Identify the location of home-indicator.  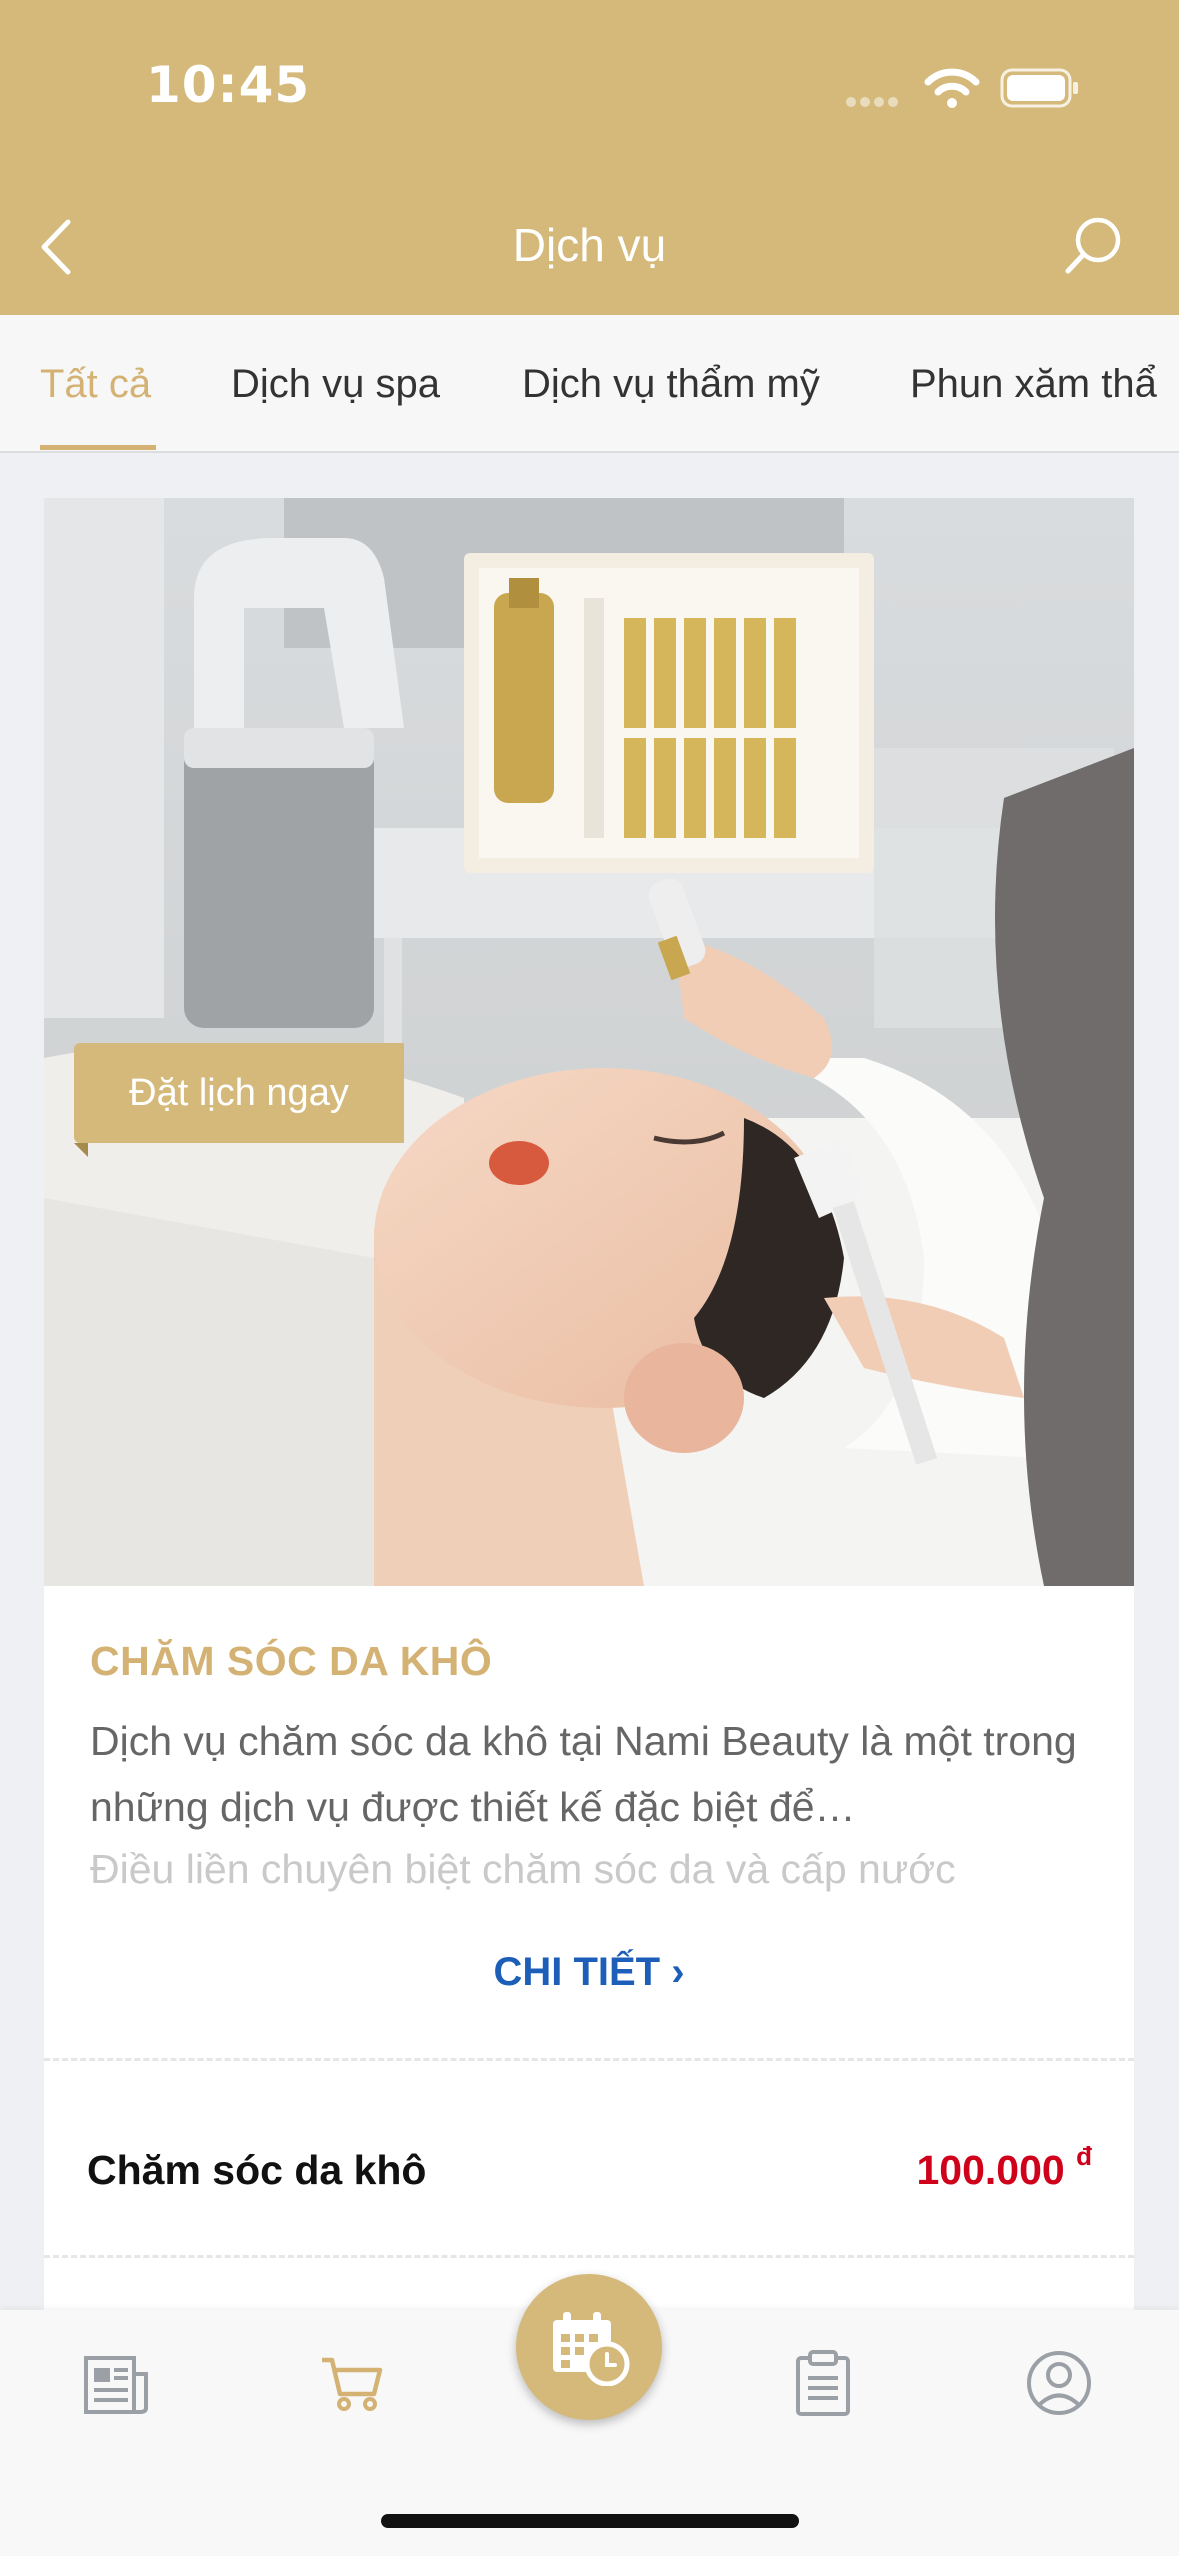
(590, 2521).